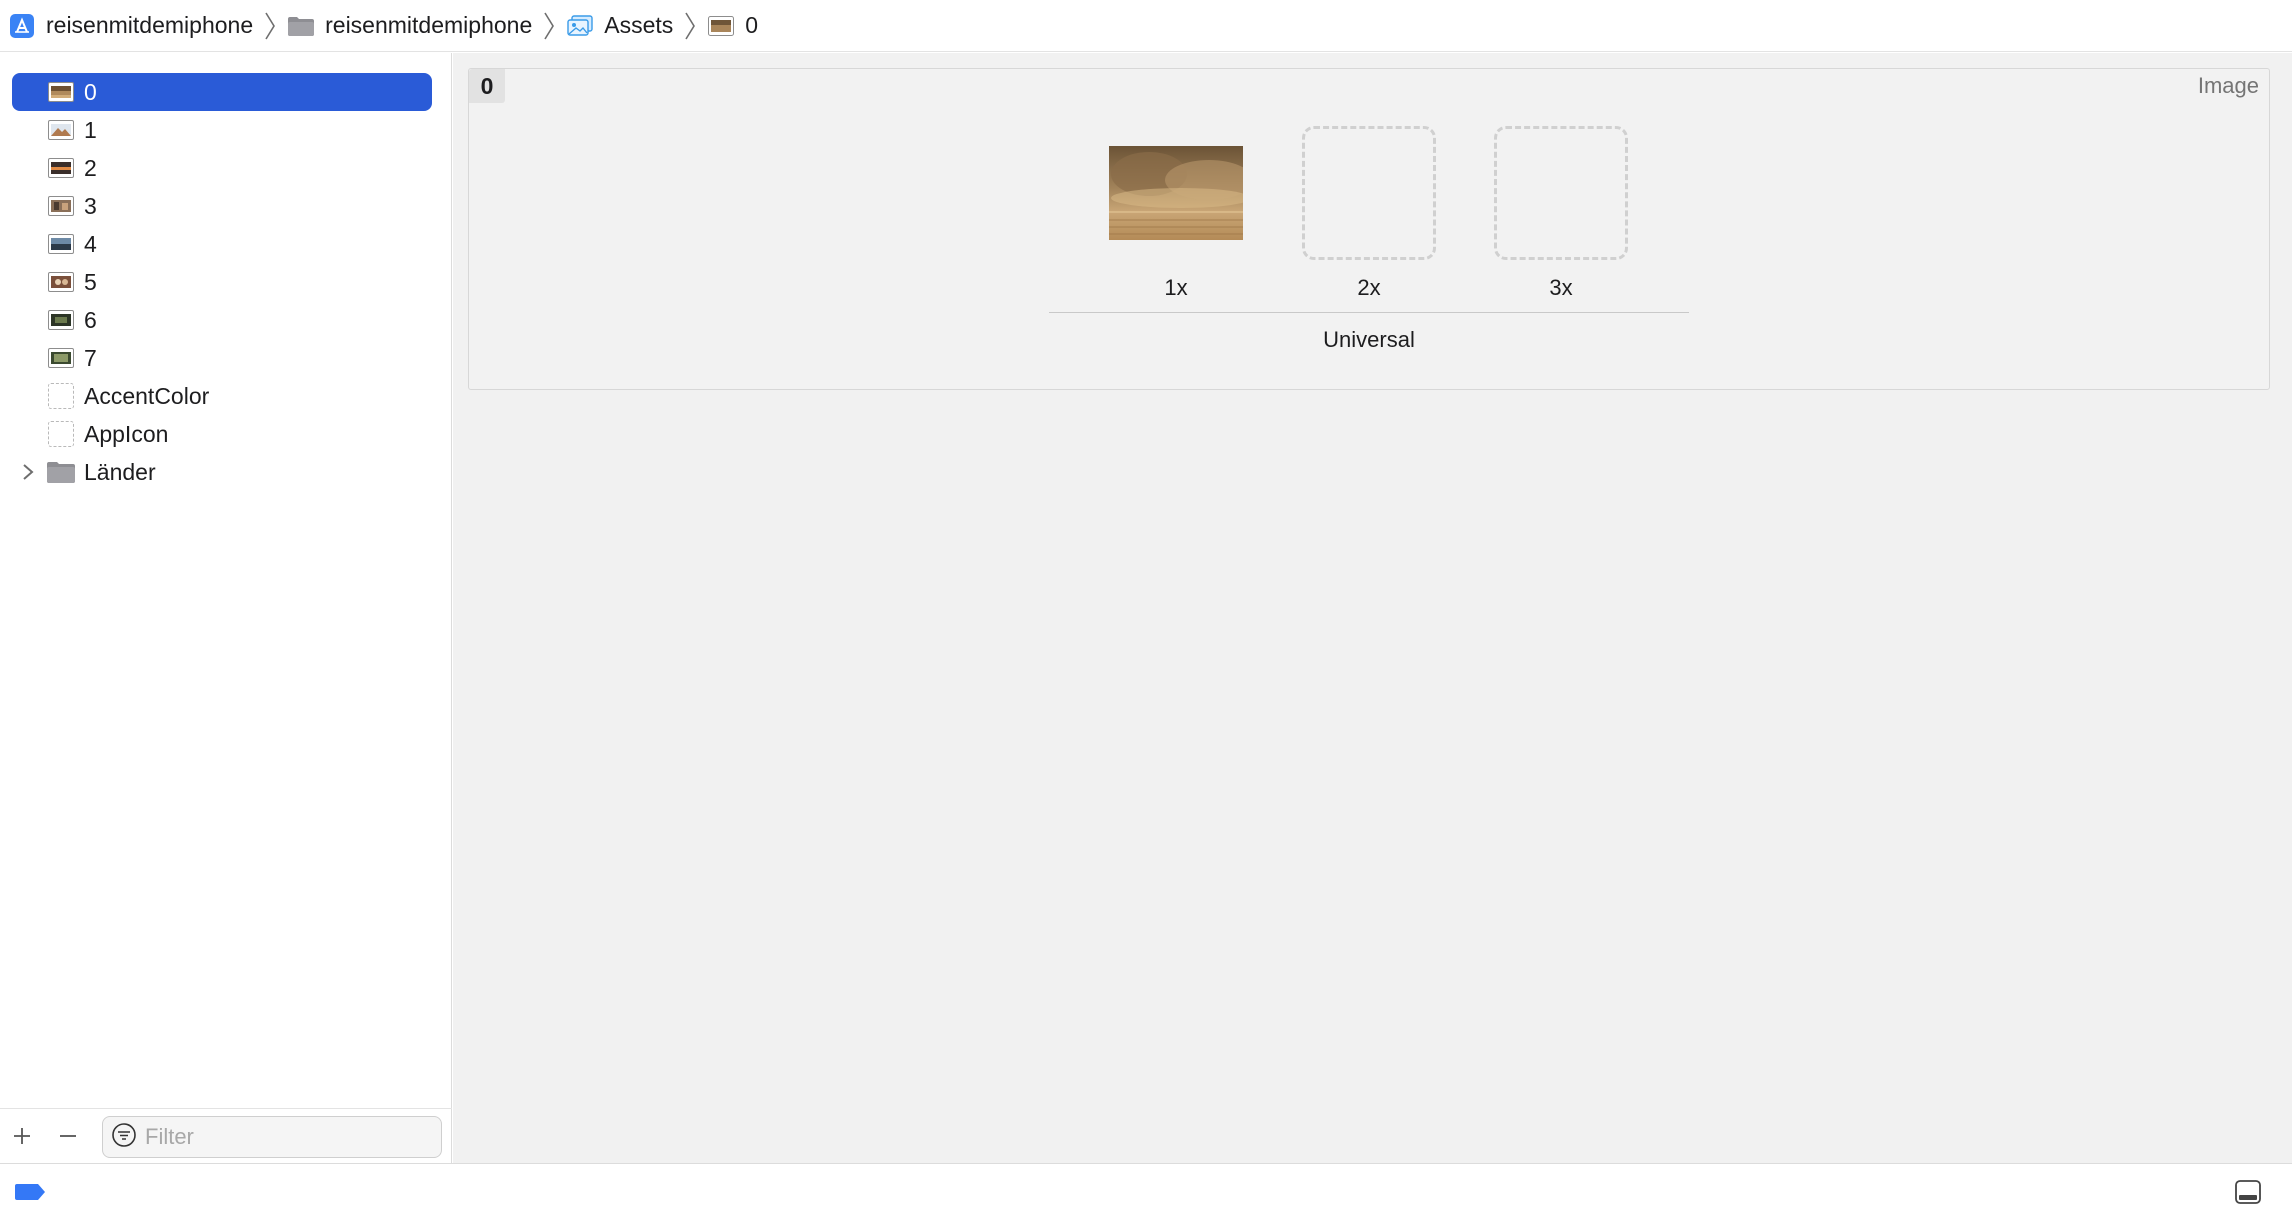  I want to click on slot-1x, so click(1176, 193).